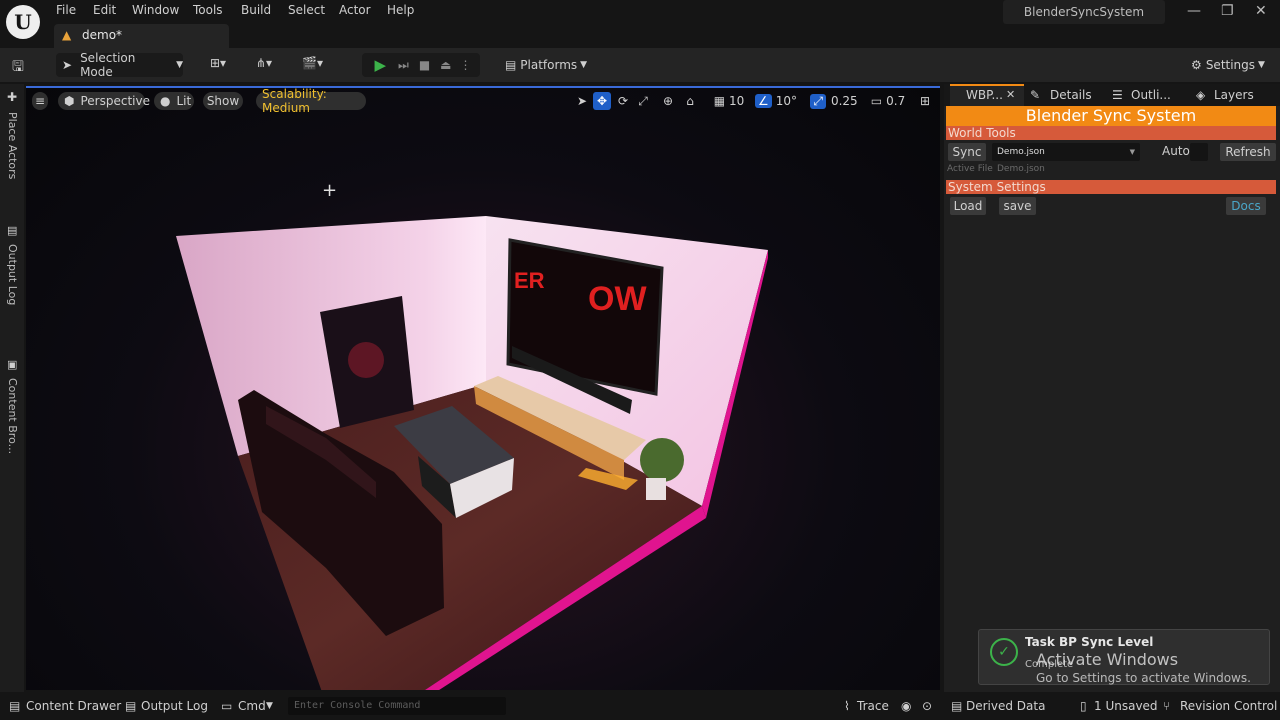  What do you see at coordinates (1066, 152) in the screenshot?
I see `file-select: Demo.json ▼` at bounding box center [1066, 152].